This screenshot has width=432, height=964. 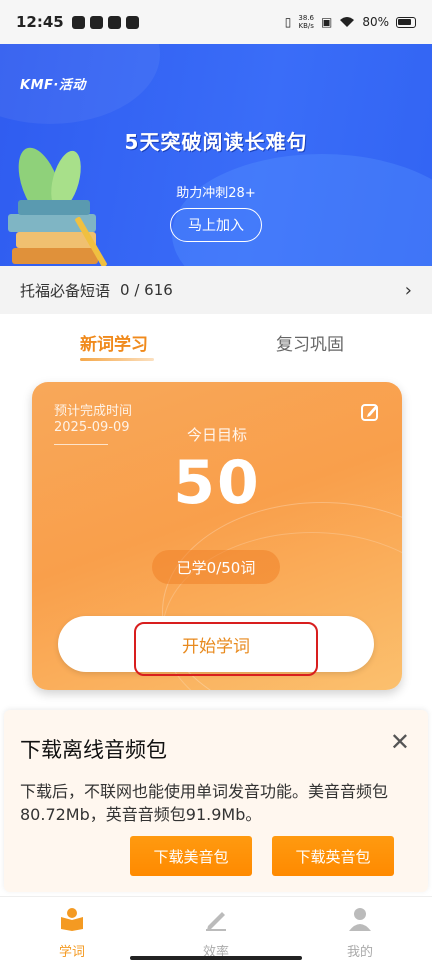 I want to click on battery-icon, so click(x=406, y=22).